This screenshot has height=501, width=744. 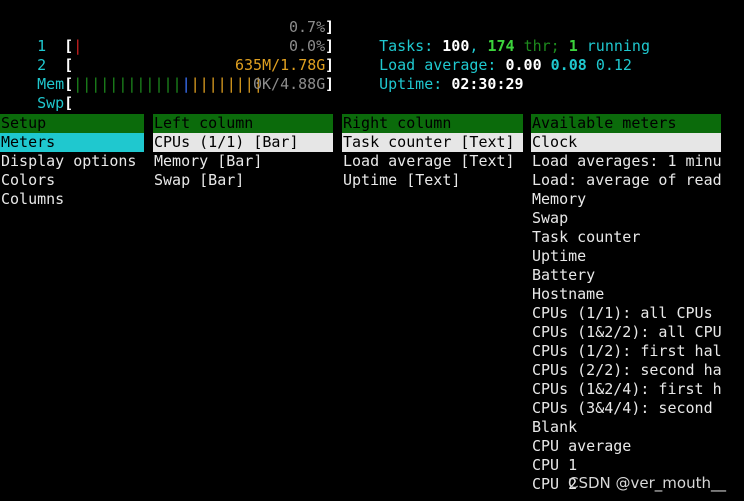 I want to click on available-meter-item: Uptime, so click(x=558, y=256).